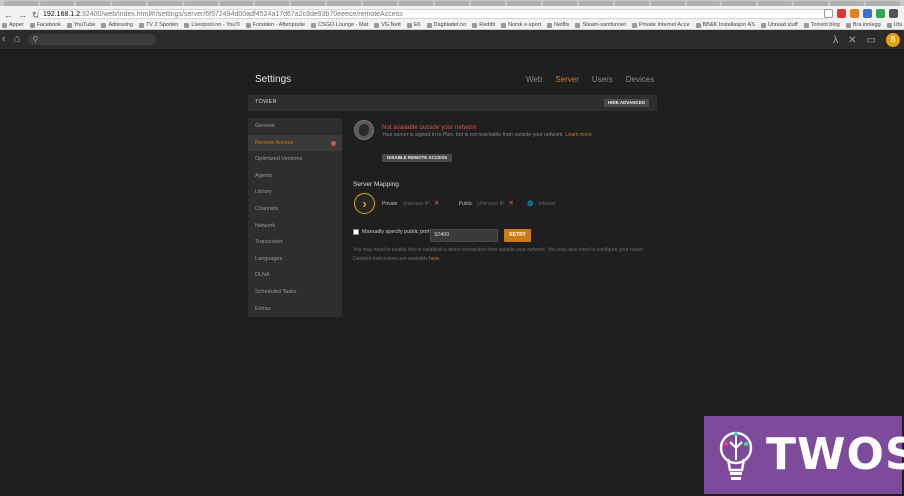 The height and width of the screenshot is (496, 904). I want to click on search-input: ⚲, so click(92, 39).